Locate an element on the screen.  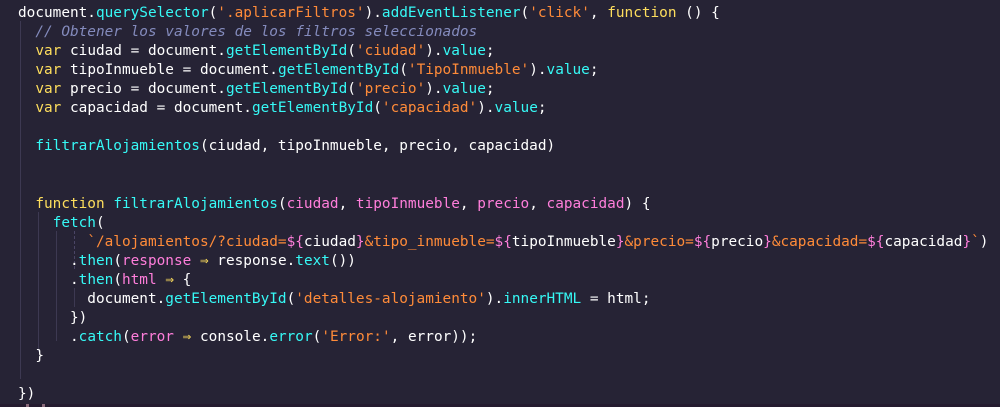
code-token: filtrarAlojamientos is located at coordinates (195, 203).